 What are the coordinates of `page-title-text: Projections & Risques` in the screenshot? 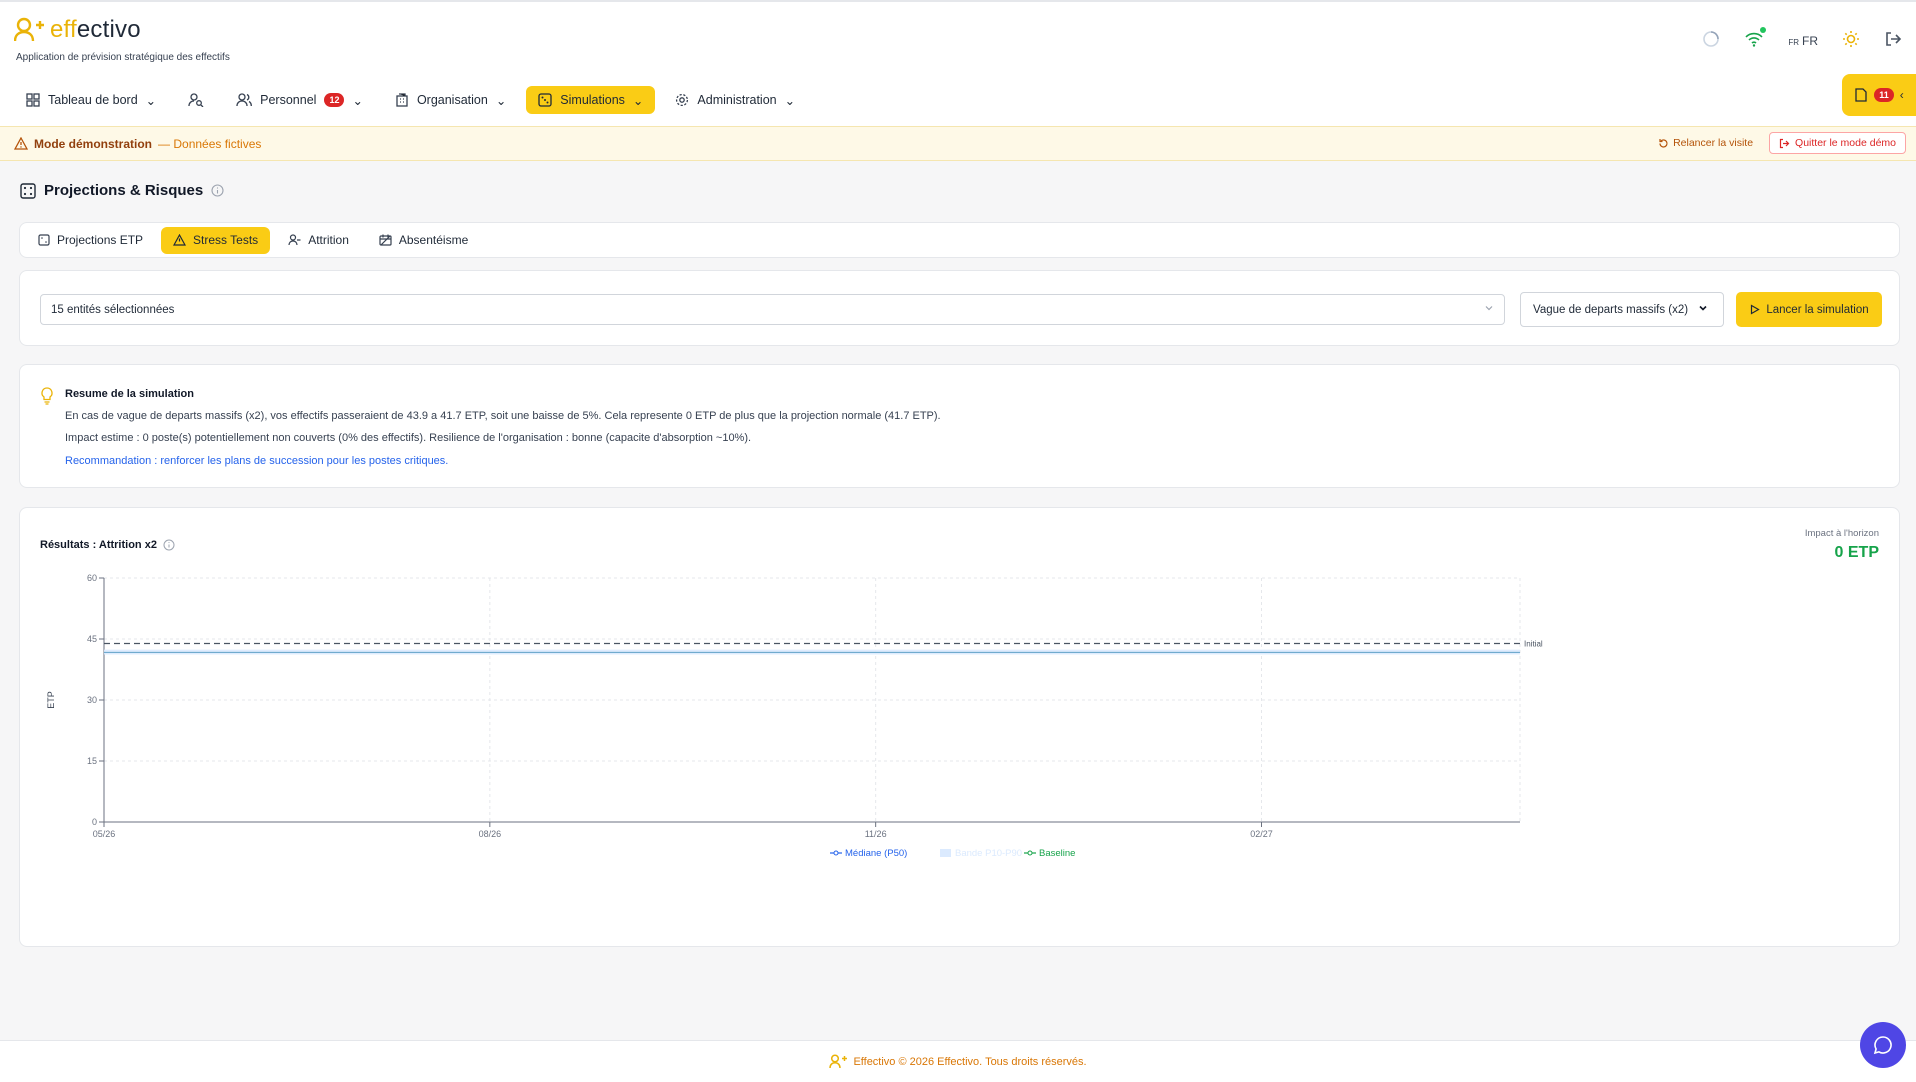 It's located at (124, 190).